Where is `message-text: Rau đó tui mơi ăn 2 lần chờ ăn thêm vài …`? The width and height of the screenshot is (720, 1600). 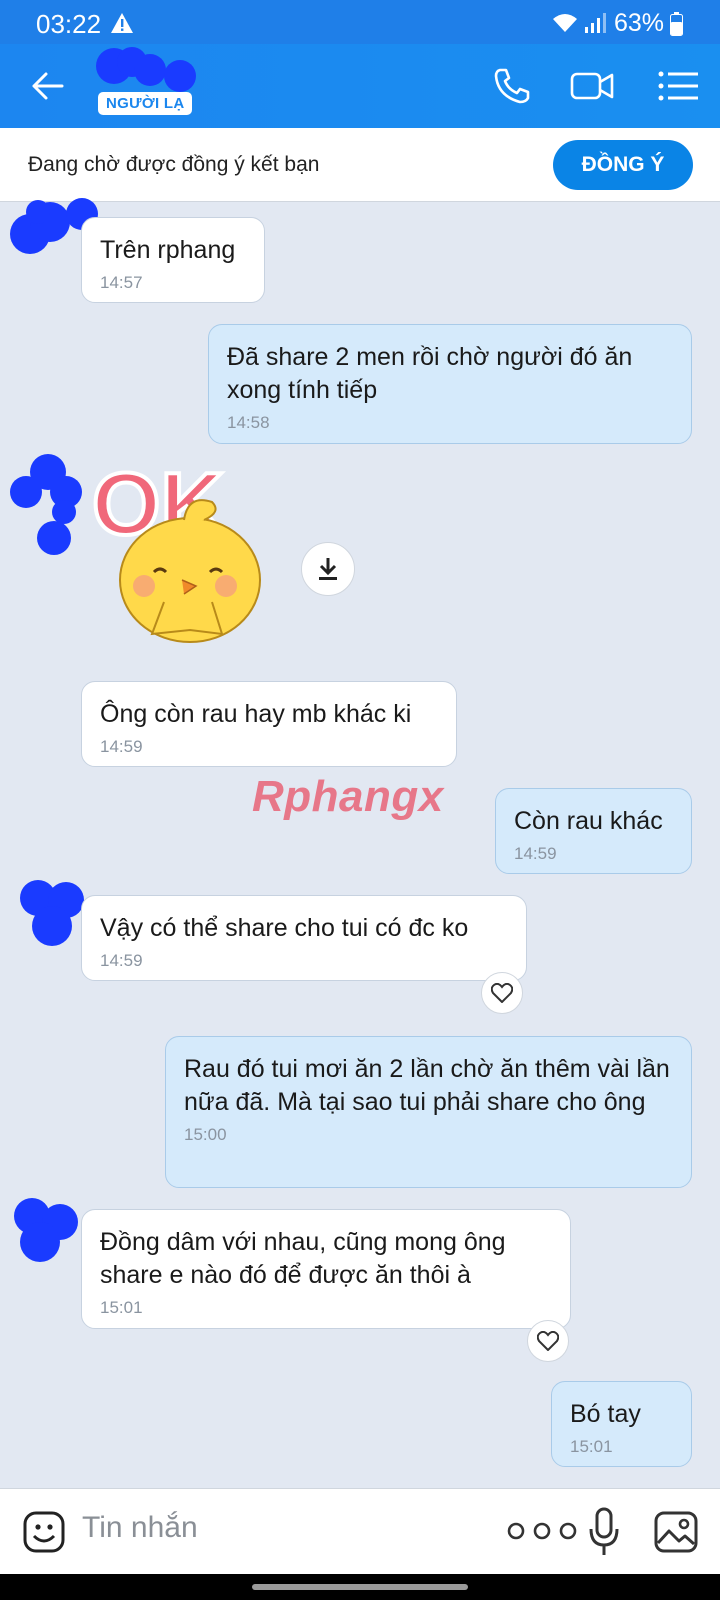 message-text: Rau đó tui mơi ăn 2 lần chờ ăn thêm vài … is located at coordinates (427, 1085).